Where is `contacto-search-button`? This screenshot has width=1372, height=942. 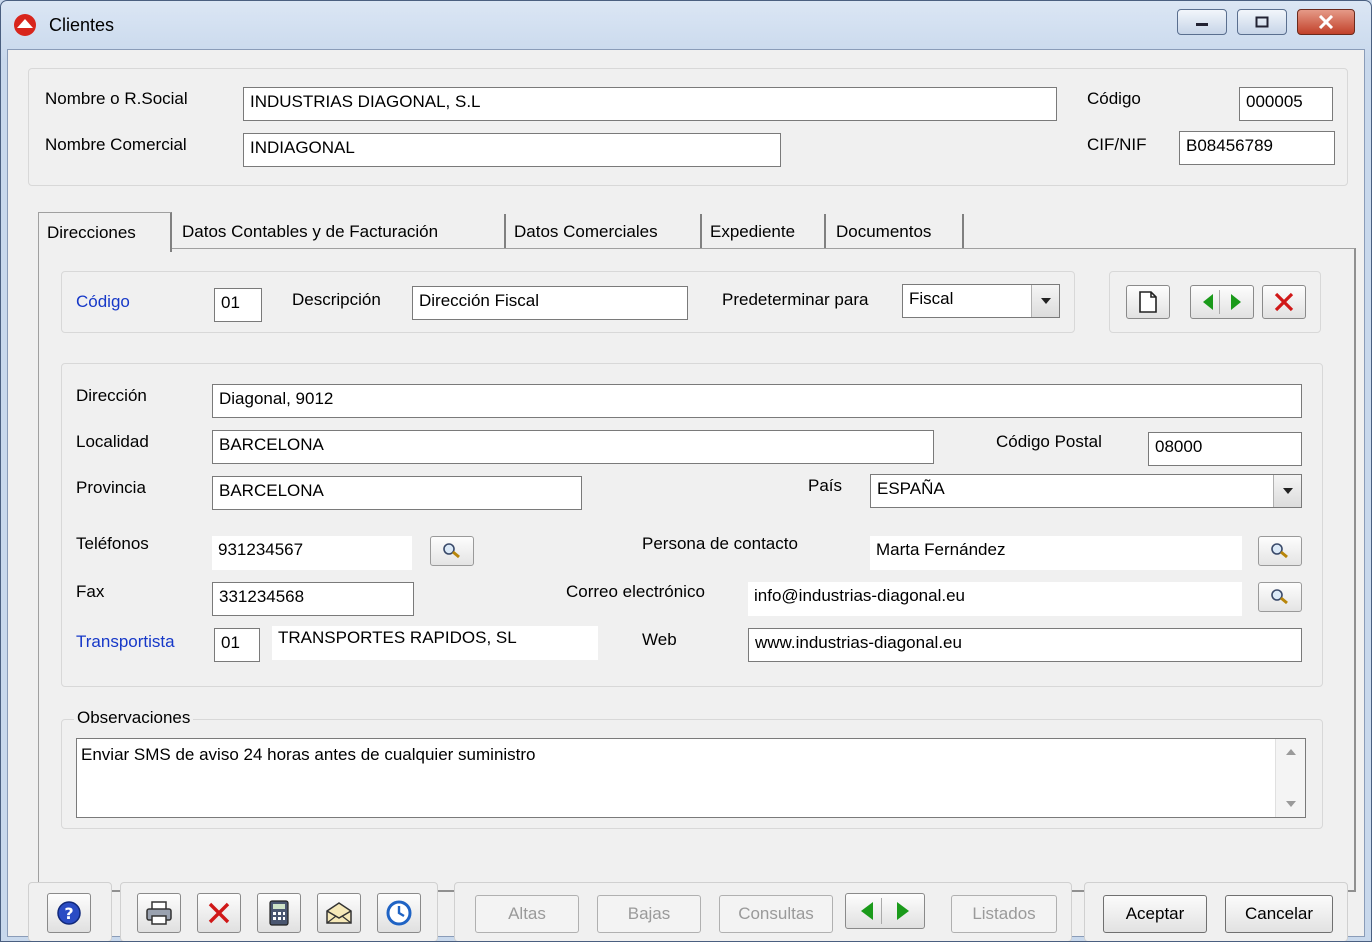 contacto-search-button is located at coordinates (1280, 551).